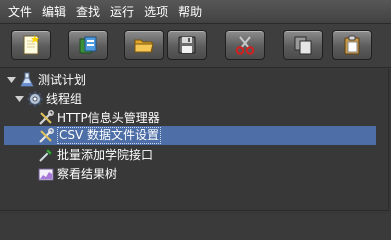  I want to click on paste-button, so click(352, 45).